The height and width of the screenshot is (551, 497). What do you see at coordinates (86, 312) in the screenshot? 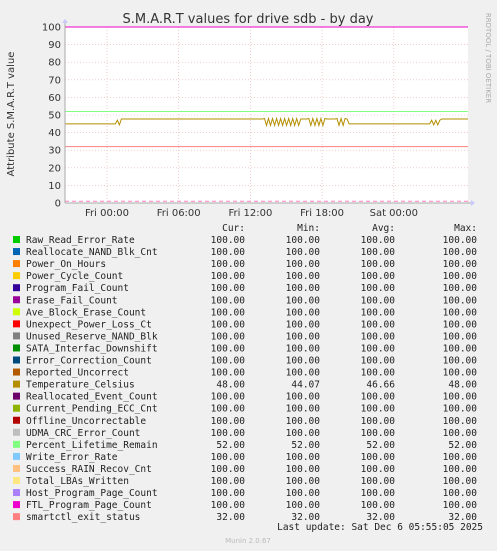
I see `legend-label: Ave_Block_Erase_Count` at bounding box center [86, 312].